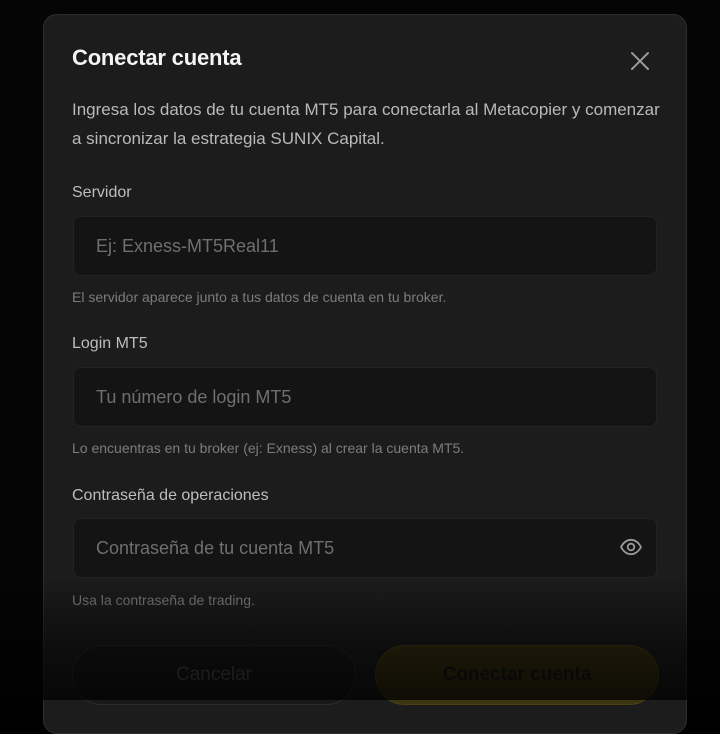  I want to click on close-button, so click(640, 61).